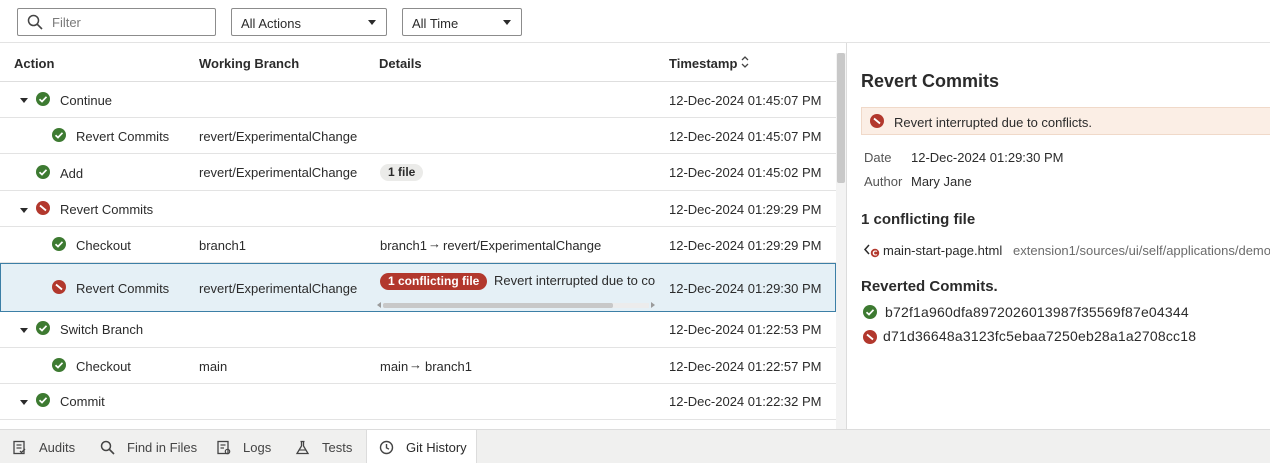  I want to click on detail-title: Revert Commits, so click(930, 81).